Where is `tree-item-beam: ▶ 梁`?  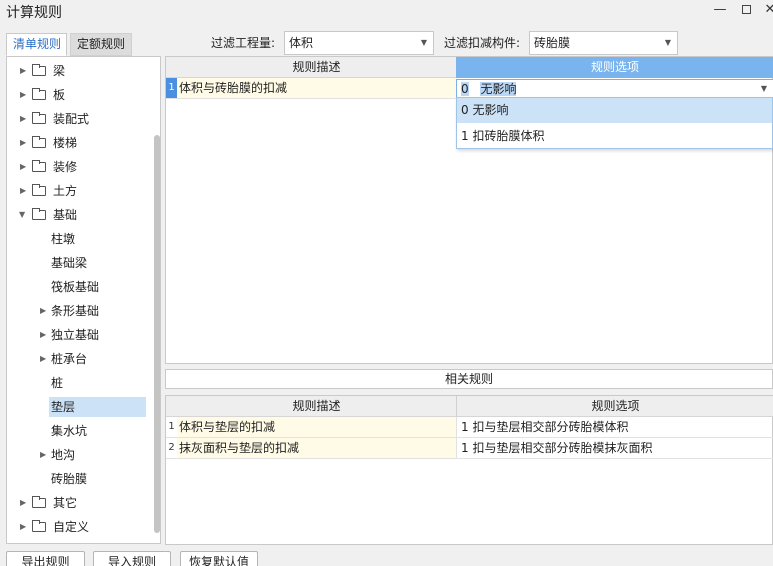
tree-item-beam: ▶ 梁 is located at coordinates (77, 71).